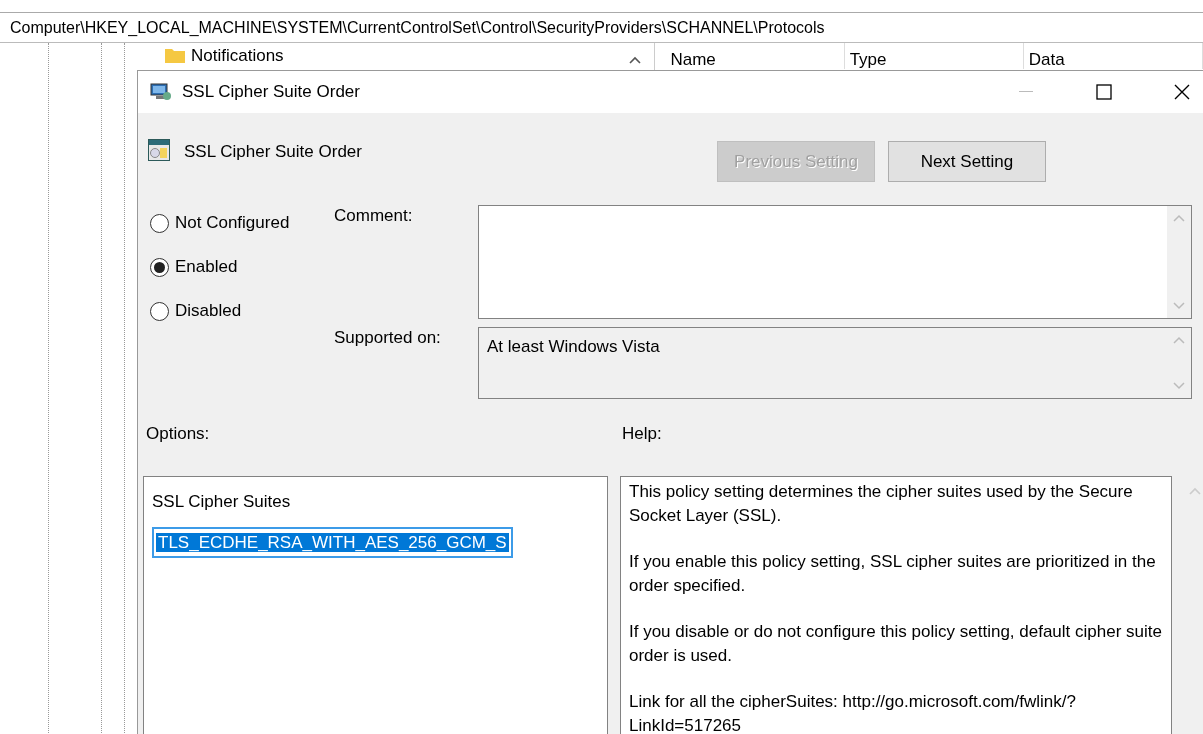 The width and height of the screenshot is (1203, 734). I want to click on supported-on-label: Supported on:, so click(388, 338).